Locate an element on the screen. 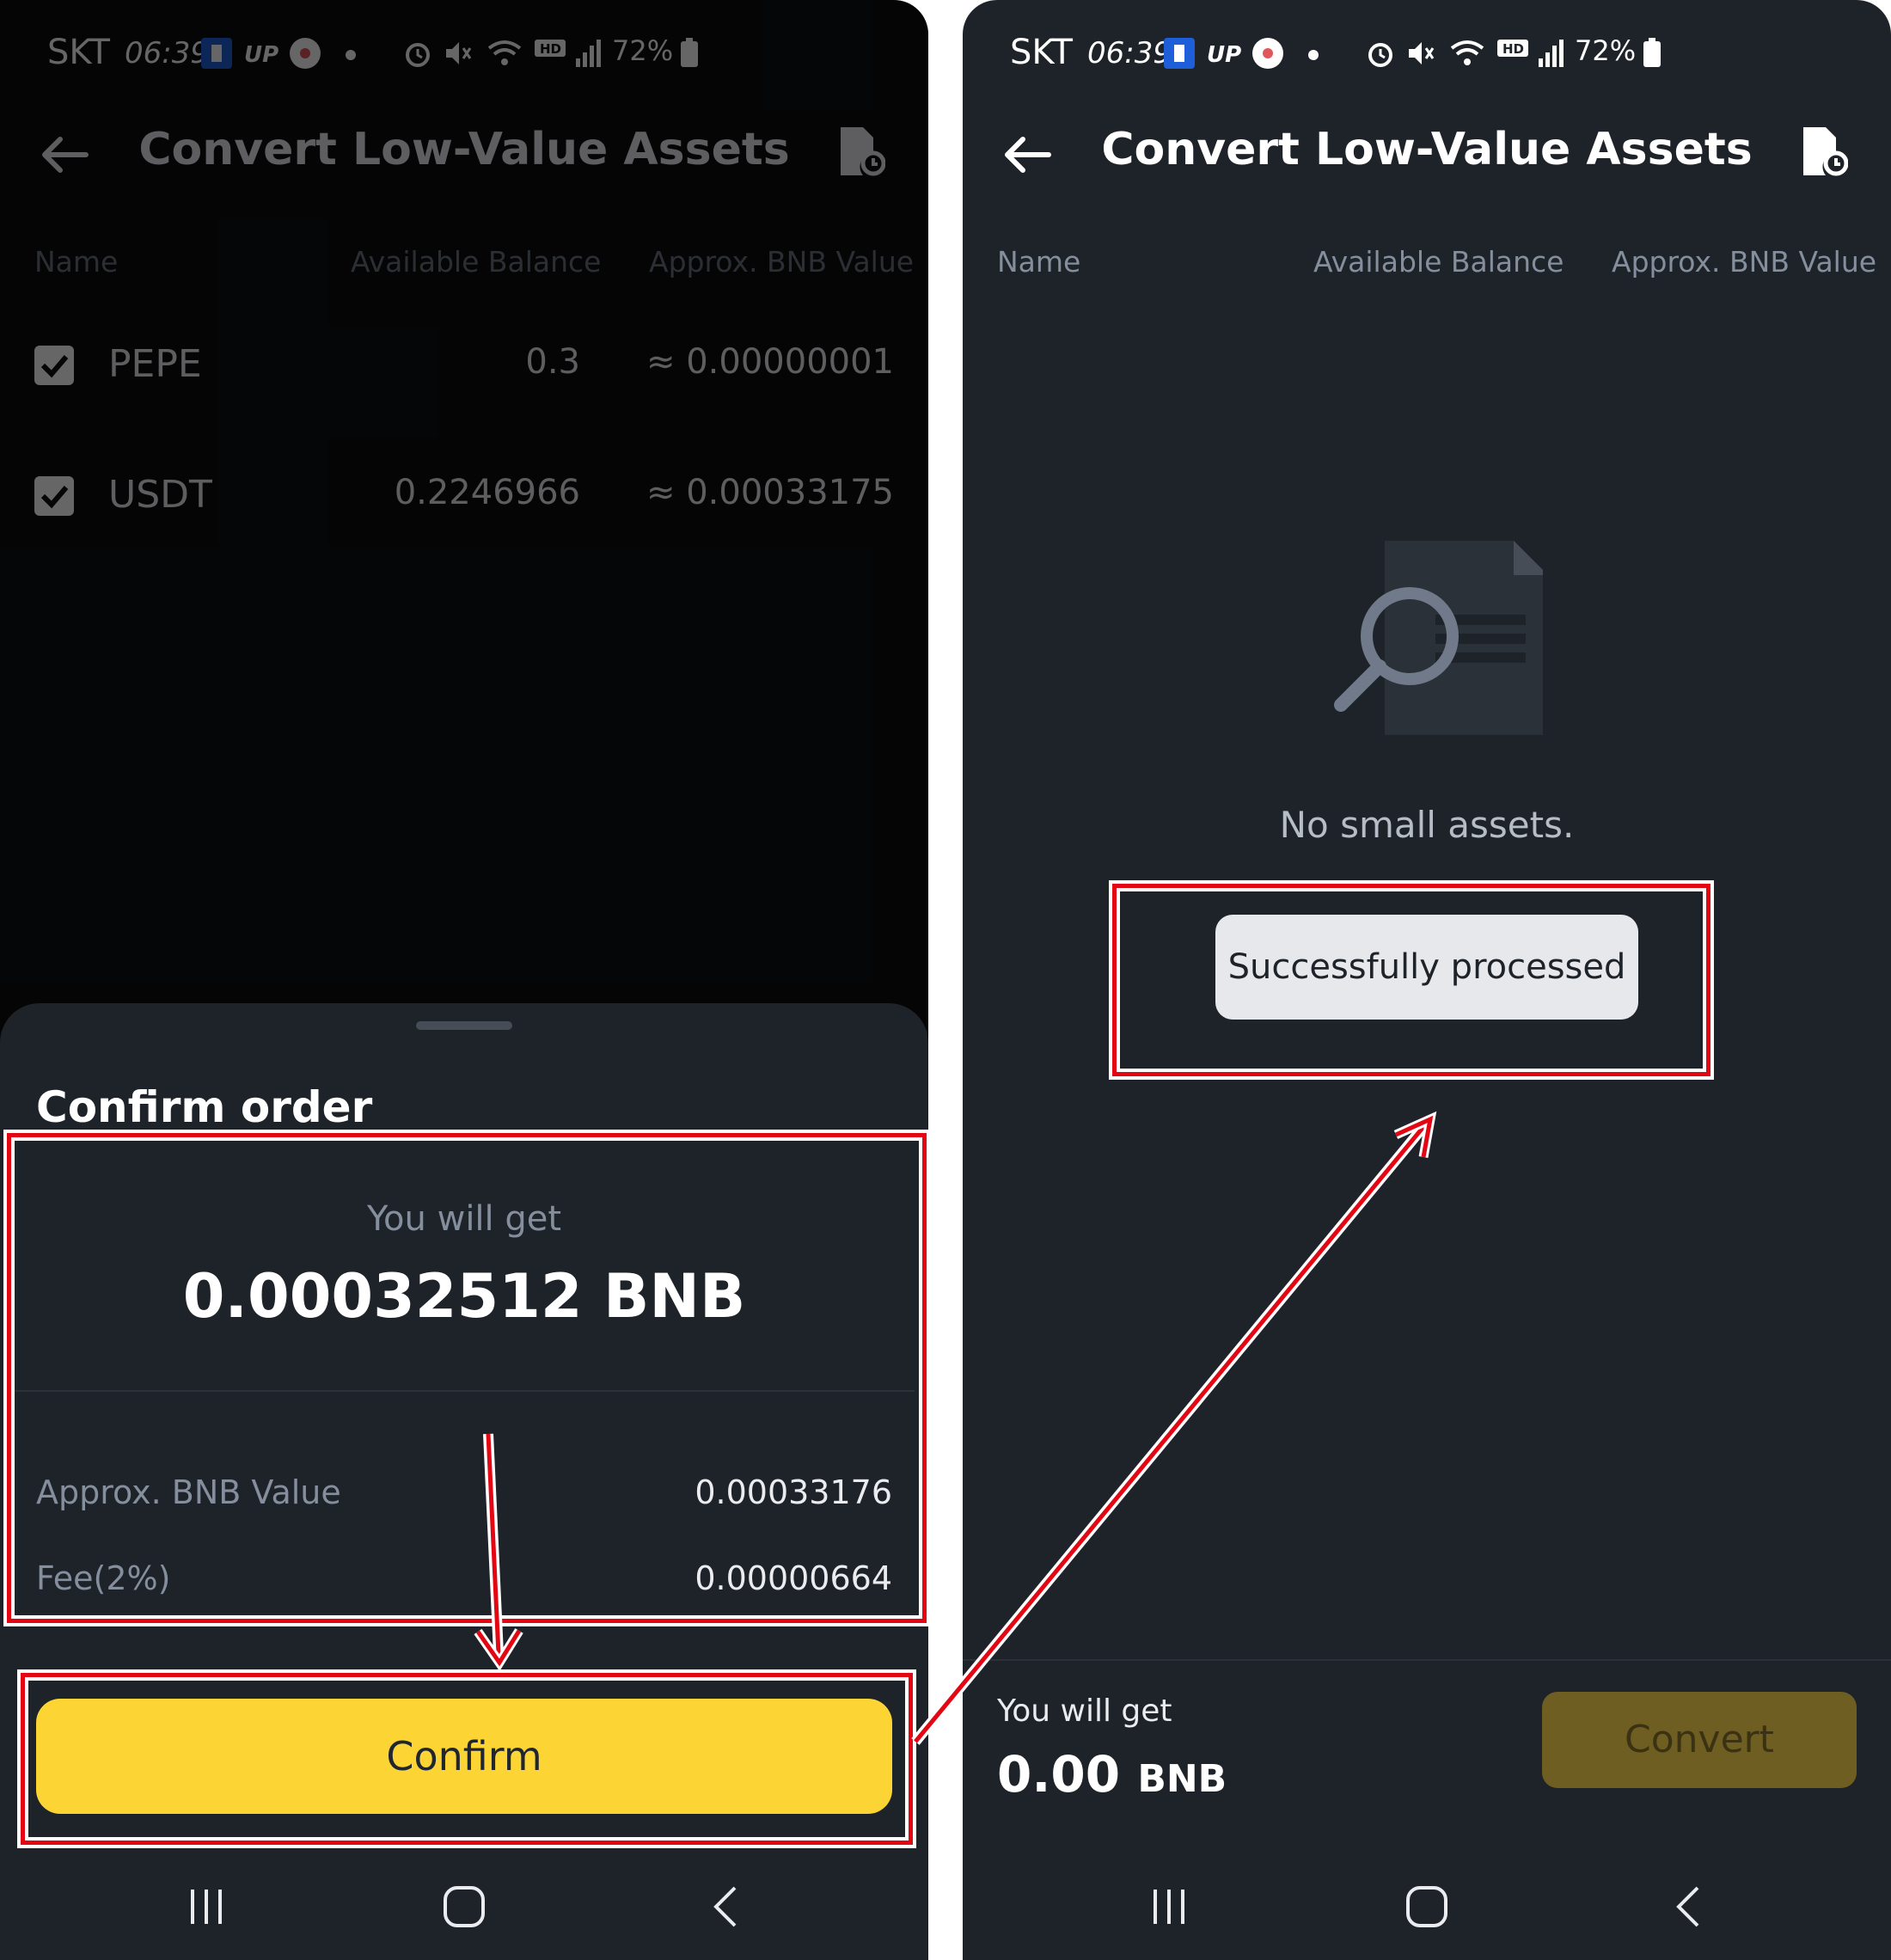 The height and width of the screenshot is (1960, 1891). success-toast: Successfully processed is located at coordinates (1426, 967).